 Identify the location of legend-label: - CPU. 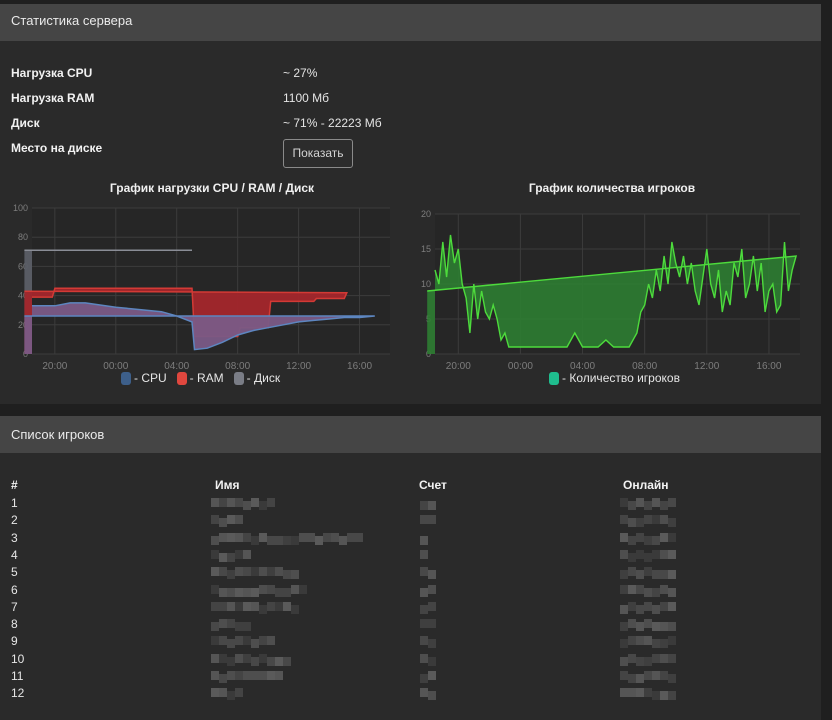
(150, 378).